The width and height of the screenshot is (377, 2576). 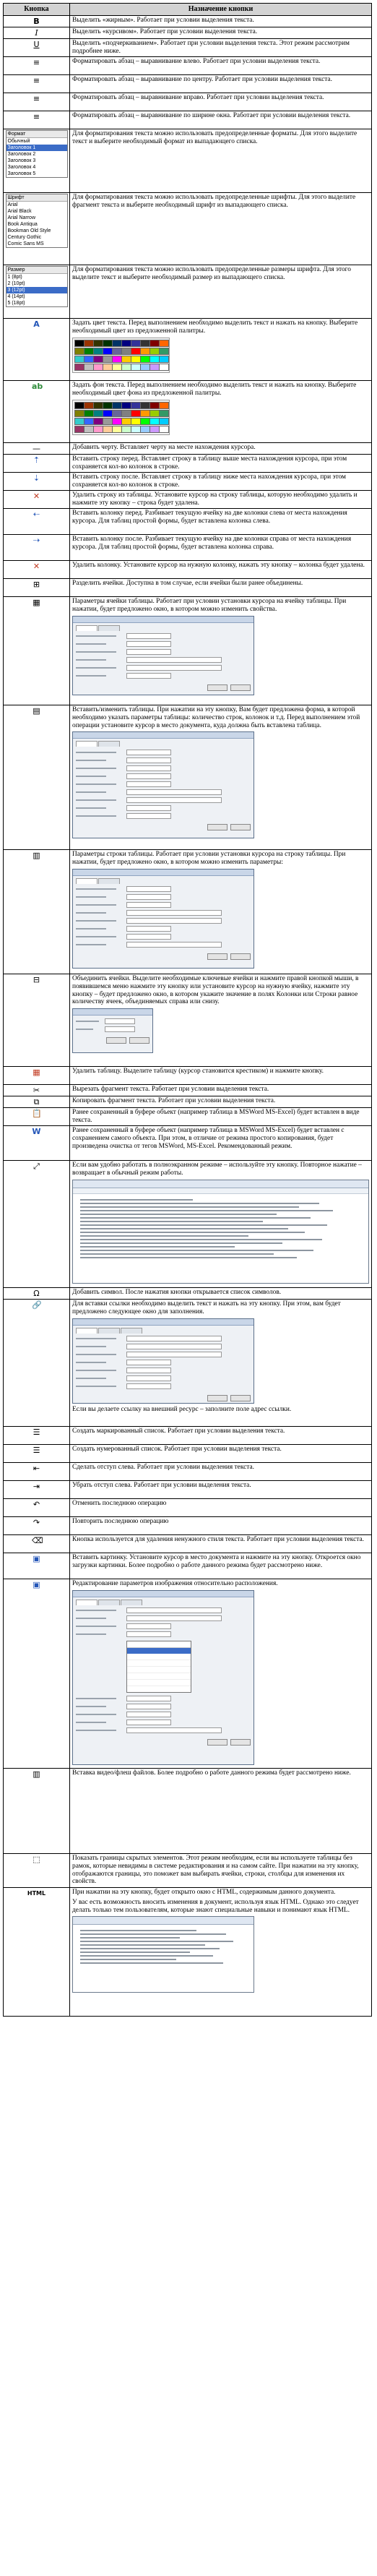 What do you see at coordinates (36, 1774) in the screenshot?
I see `insert-media-icon: ▥` at bounding box center [36, 1774].